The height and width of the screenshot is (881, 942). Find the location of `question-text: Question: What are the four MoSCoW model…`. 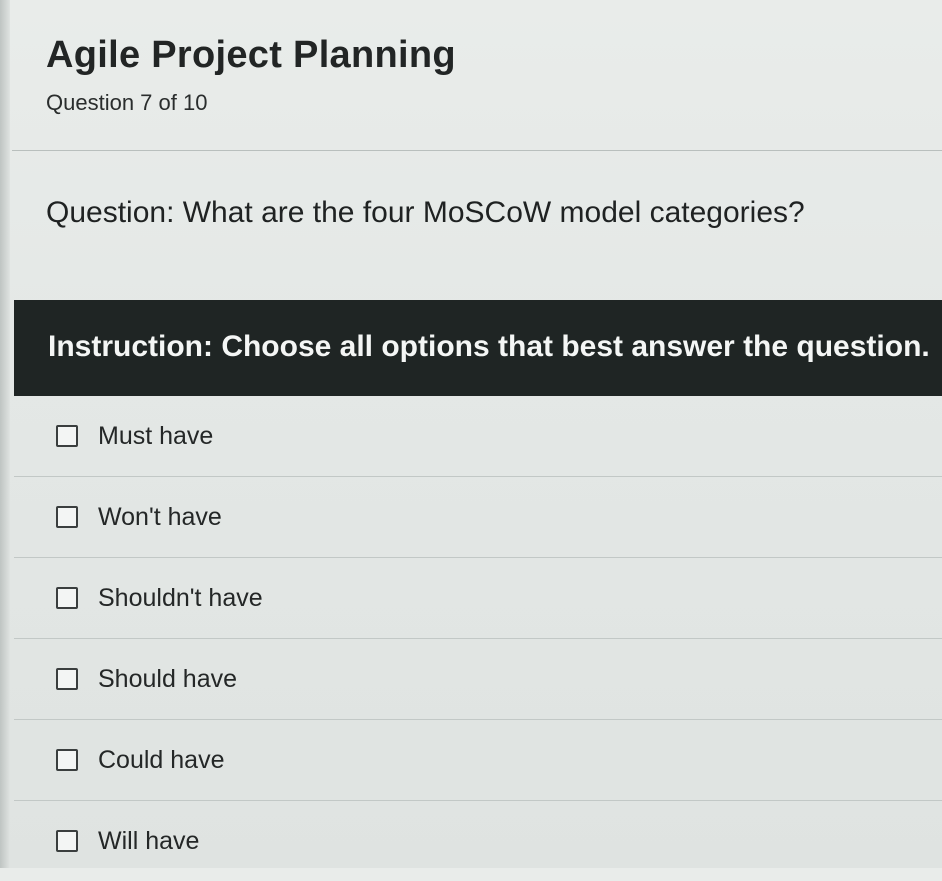

question-text: Question: What are the four MoSCoW model… is located at coordinates (425, 212).